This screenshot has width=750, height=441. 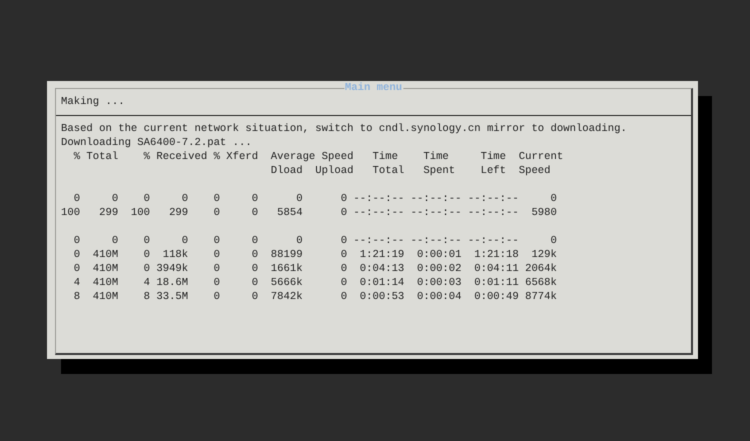 I want to click on output-line: 100 299 100 299 0 0 5854 0 --:--:-- --:--:-- --:--:-- 5980, so click(x=309, y=213).